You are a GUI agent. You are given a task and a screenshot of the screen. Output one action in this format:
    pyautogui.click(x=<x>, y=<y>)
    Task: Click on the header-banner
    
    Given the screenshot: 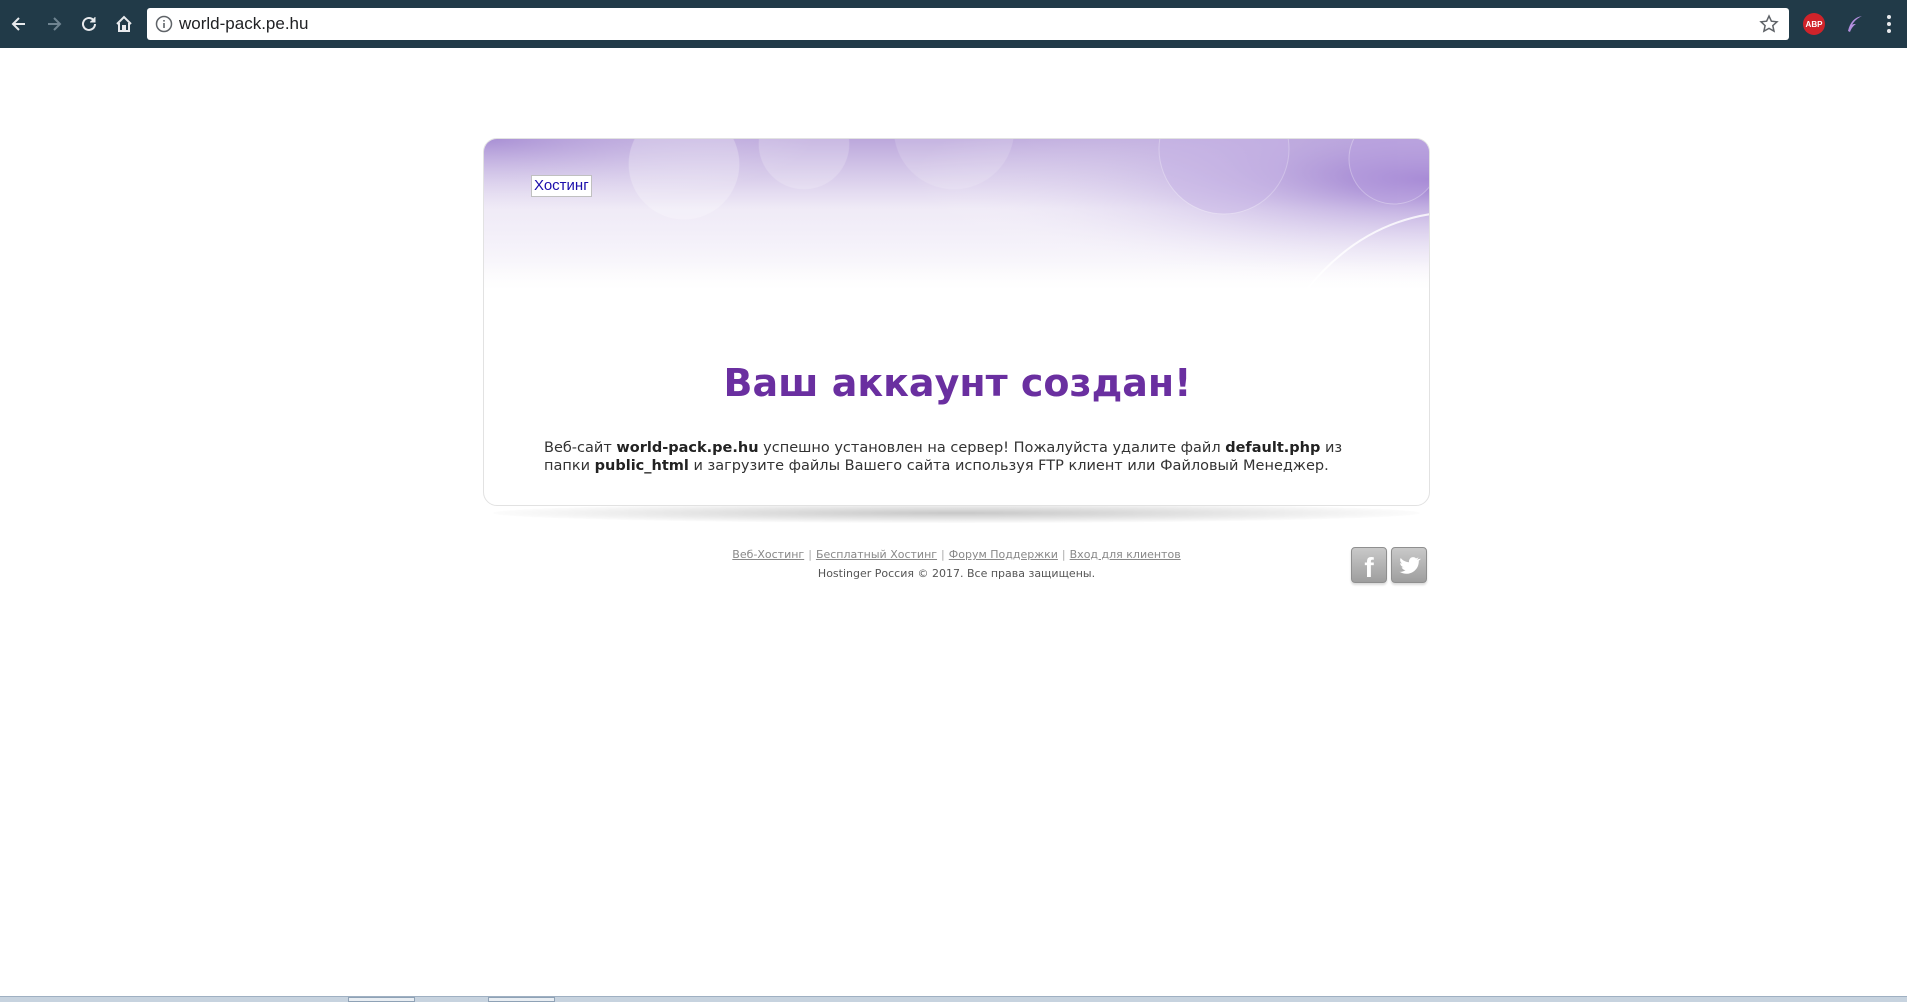 What is the action you would take?
    pyautogui.click(x=956, y=239)
    